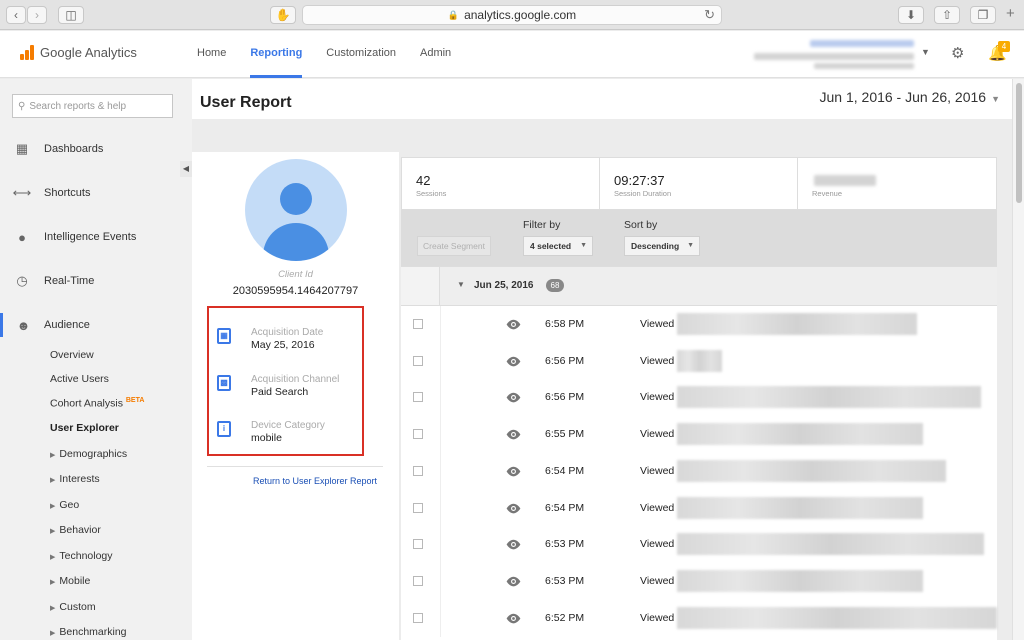 The height and width of the screenshot is (640, 1024). Describe the element at coordinates (79, 379) in the screenshot. I see `sidebar-sub-active-users: Active Users` at that location.